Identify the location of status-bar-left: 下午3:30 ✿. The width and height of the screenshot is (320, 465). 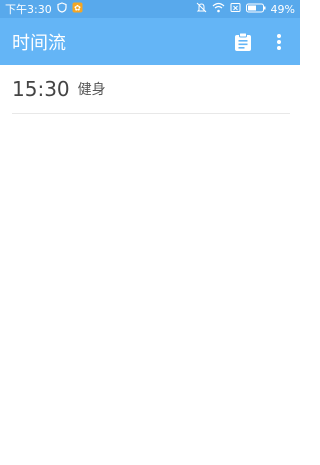
(44, 9).